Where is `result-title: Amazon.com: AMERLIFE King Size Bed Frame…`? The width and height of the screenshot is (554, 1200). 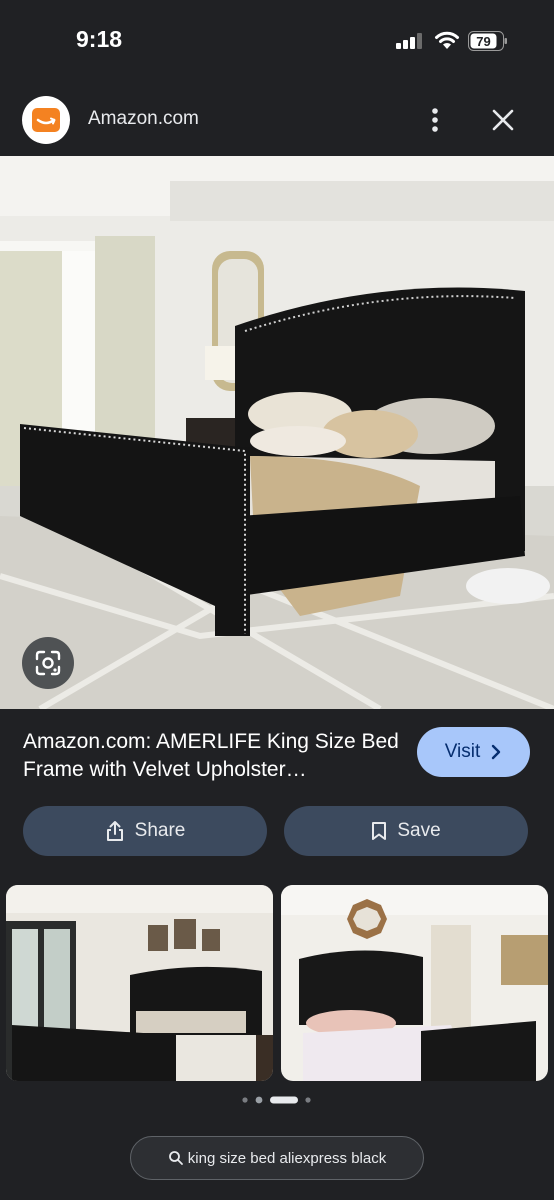
result-title: Amazon.com: AMERLIFE King Size Bed Frame… is located at coordinates (213, 756).